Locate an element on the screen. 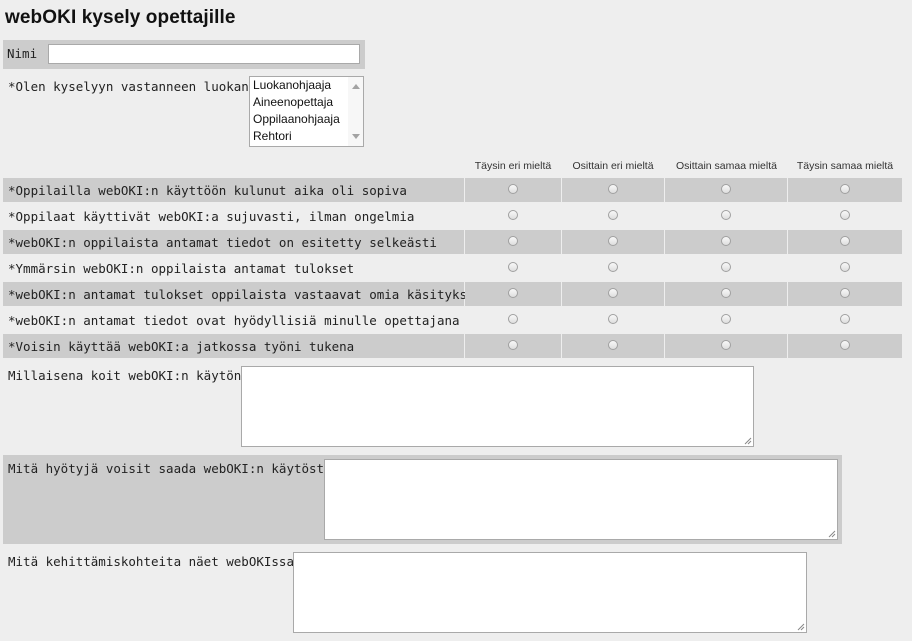 This screenshot has height=641, width=912. role-label: *Olen kyselyyn vastanneen luokan is located at coordinates (128, 86).